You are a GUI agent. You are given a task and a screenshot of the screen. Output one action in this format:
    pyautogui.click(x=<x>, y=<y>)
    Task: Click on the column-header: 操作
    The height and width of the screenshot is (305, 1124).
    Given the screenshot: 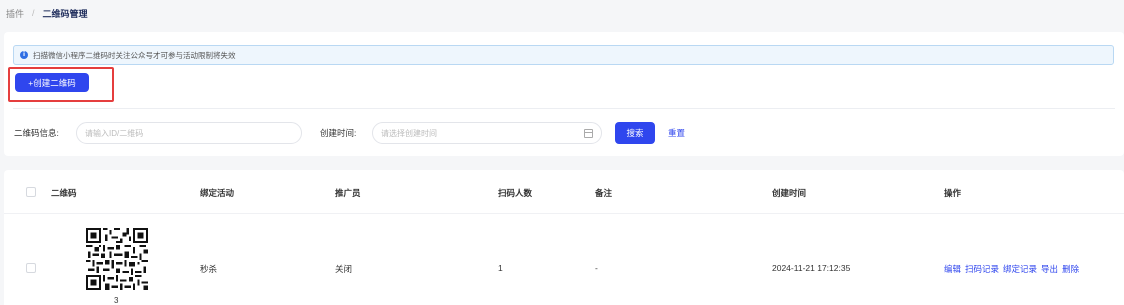 What is the action you would take?
    pyautogui.click(x=953, y=193)
    